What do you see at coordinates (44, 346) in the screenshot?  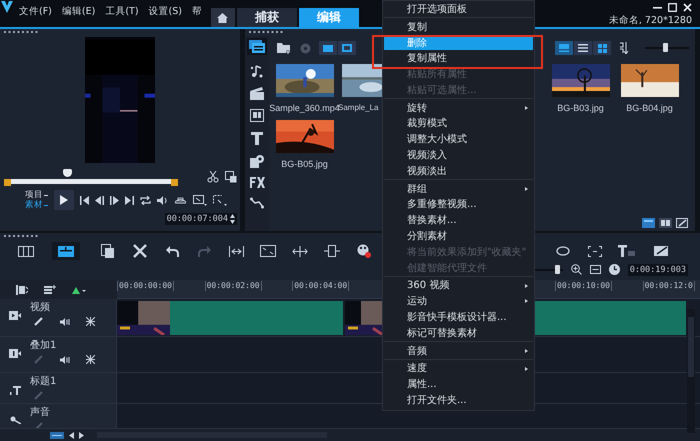 I see `track-name: 叠加1` at bounding box center [44, 346].